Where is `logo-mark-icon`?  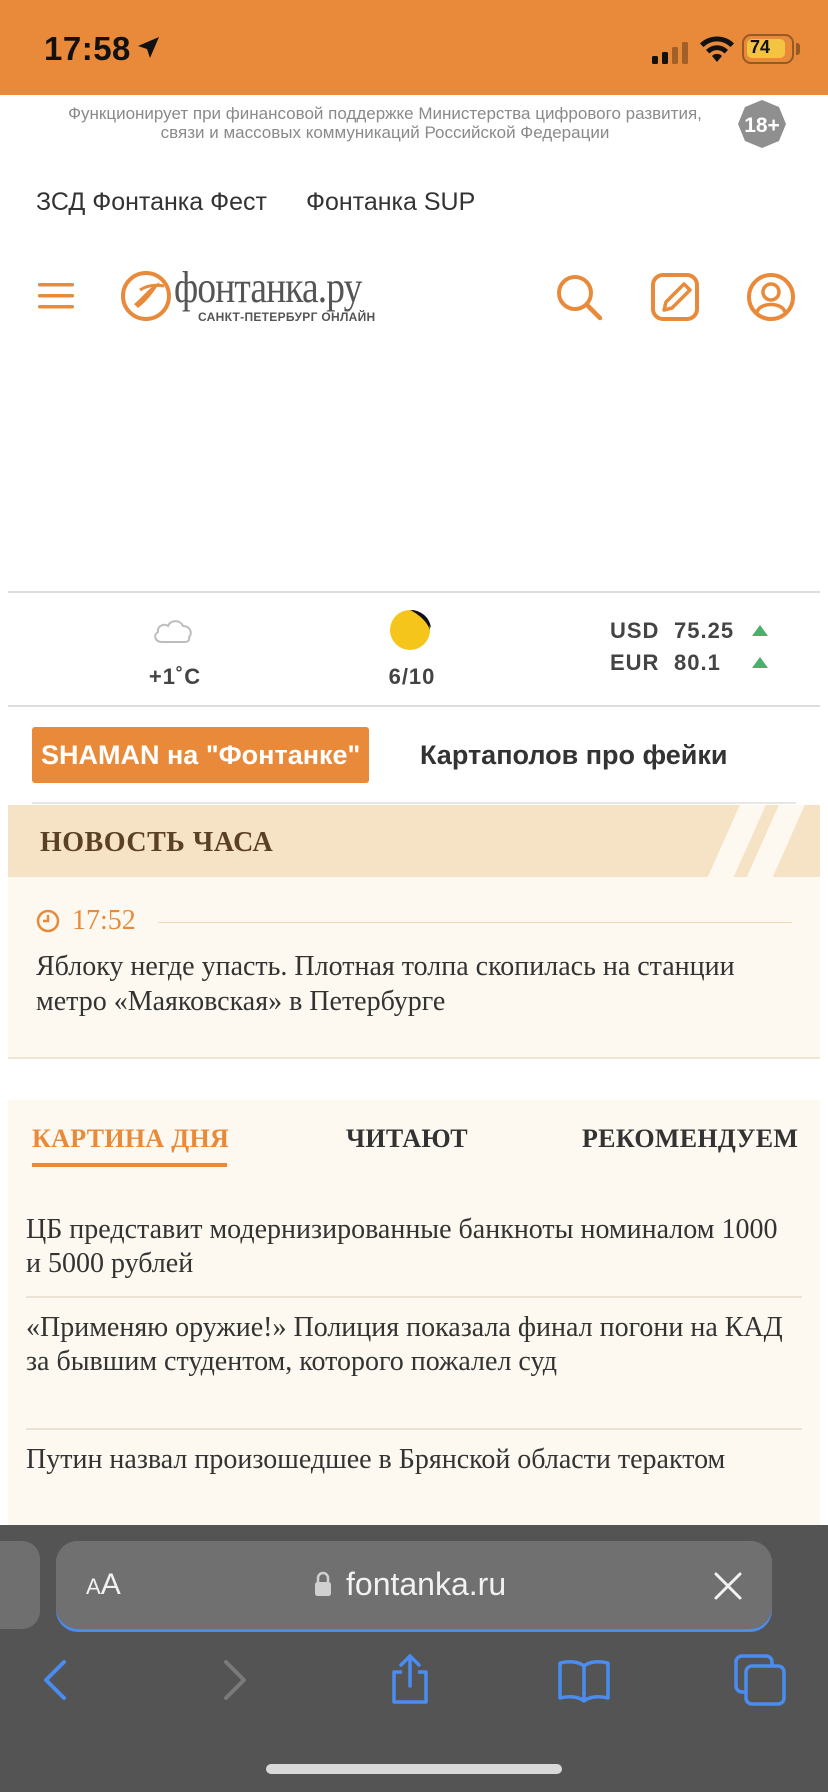 logo-mark-icon is located at coordinates (146, 296).